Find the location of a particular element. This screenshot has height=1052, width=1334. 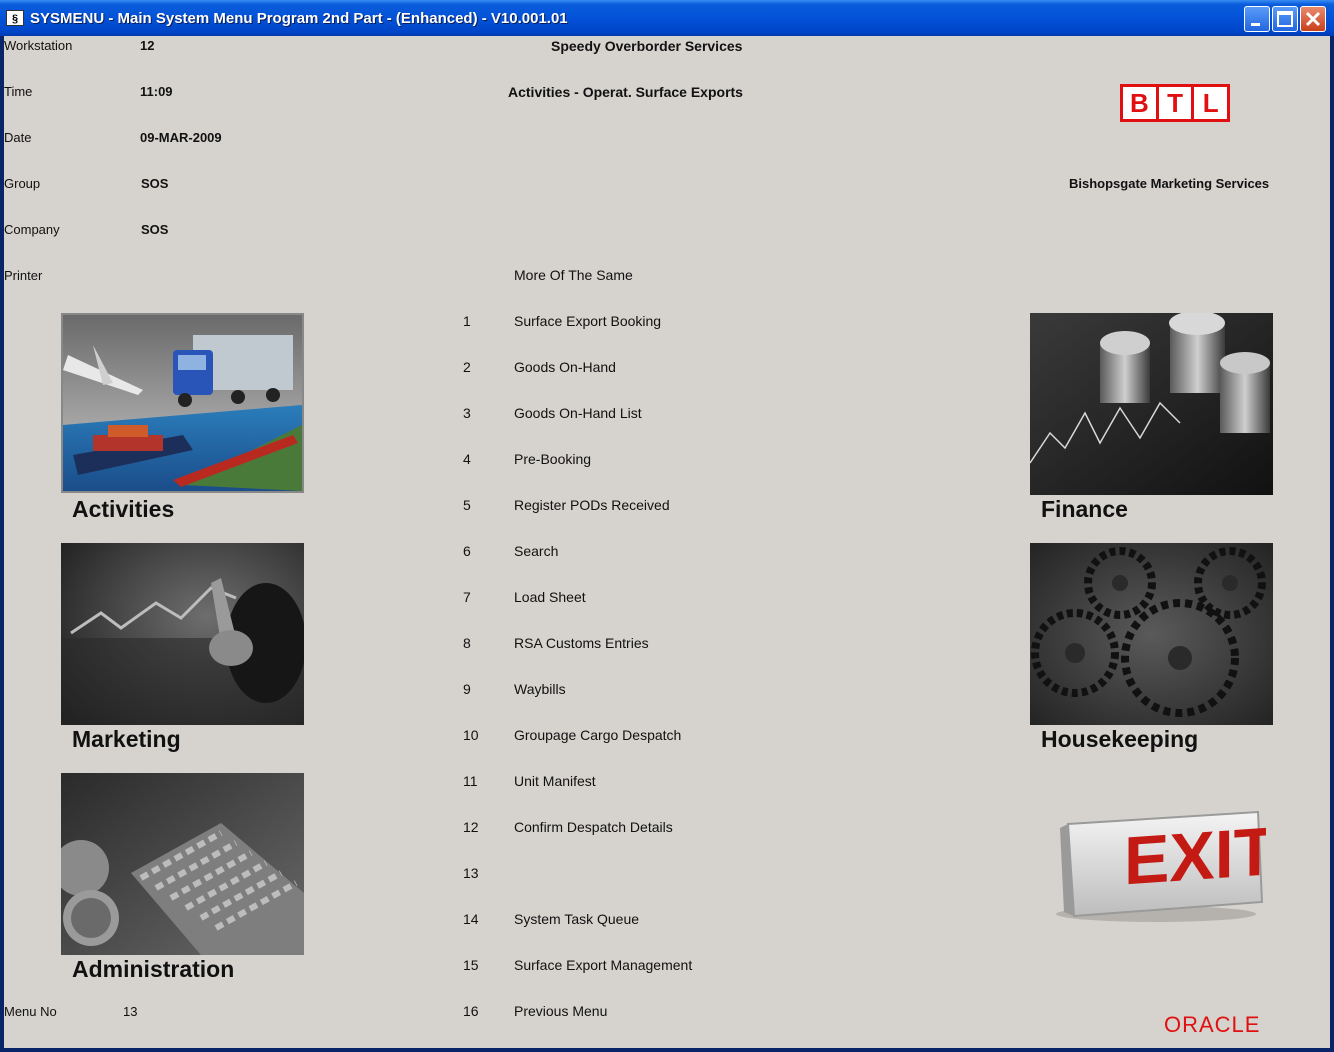

exit-sign-text: EXIT is located at coordinates (1195, 856).